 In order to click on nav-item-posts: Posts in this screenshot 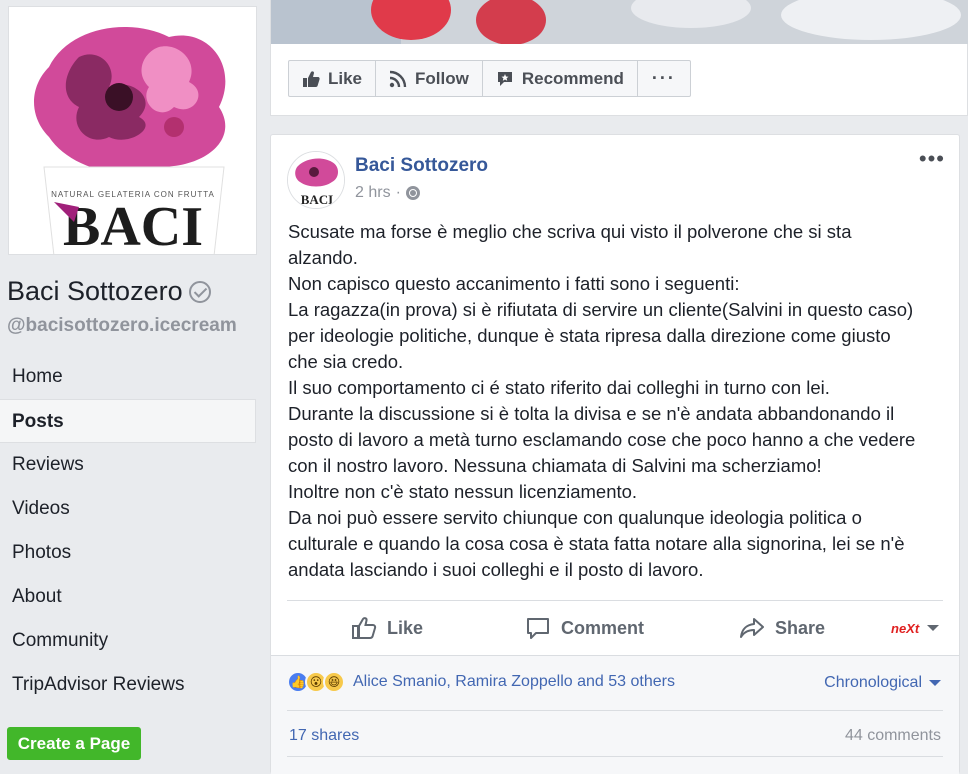, I will do `click(128, 421)`.